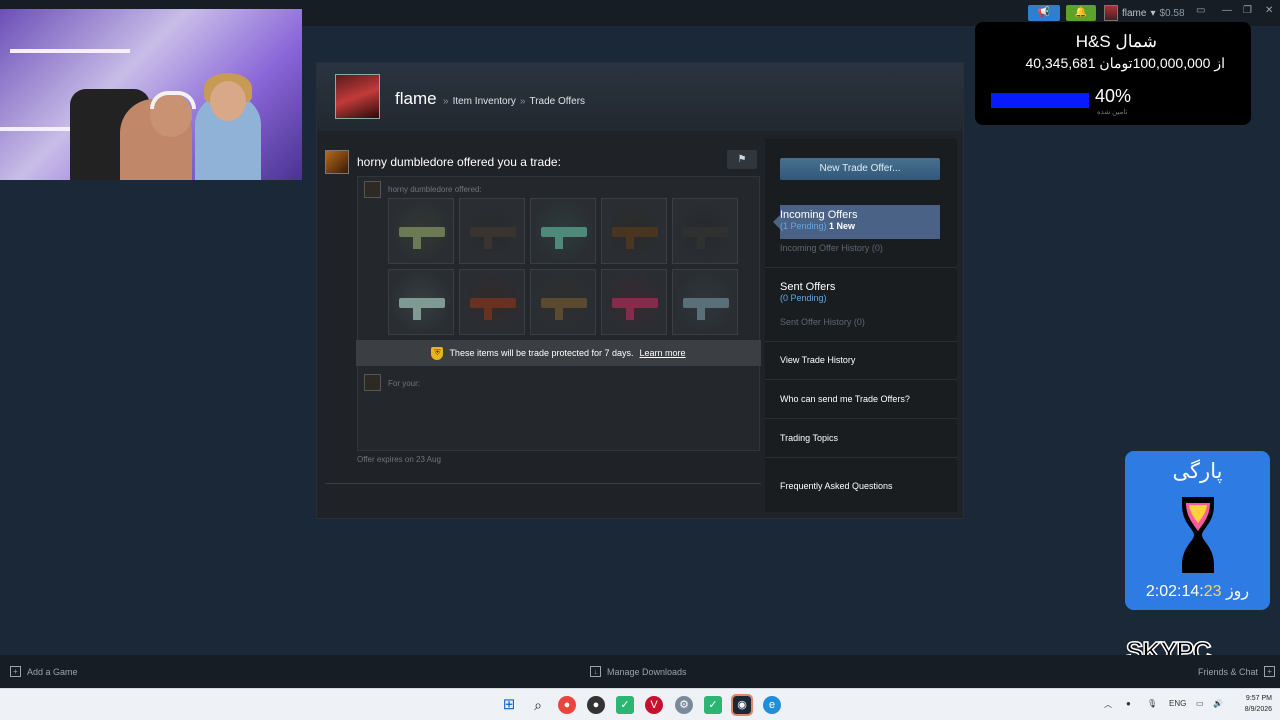 Image resolution: width=1280 pixels, height=720 pixels. I want to click on hourglass-icon, so click(1198, 535).